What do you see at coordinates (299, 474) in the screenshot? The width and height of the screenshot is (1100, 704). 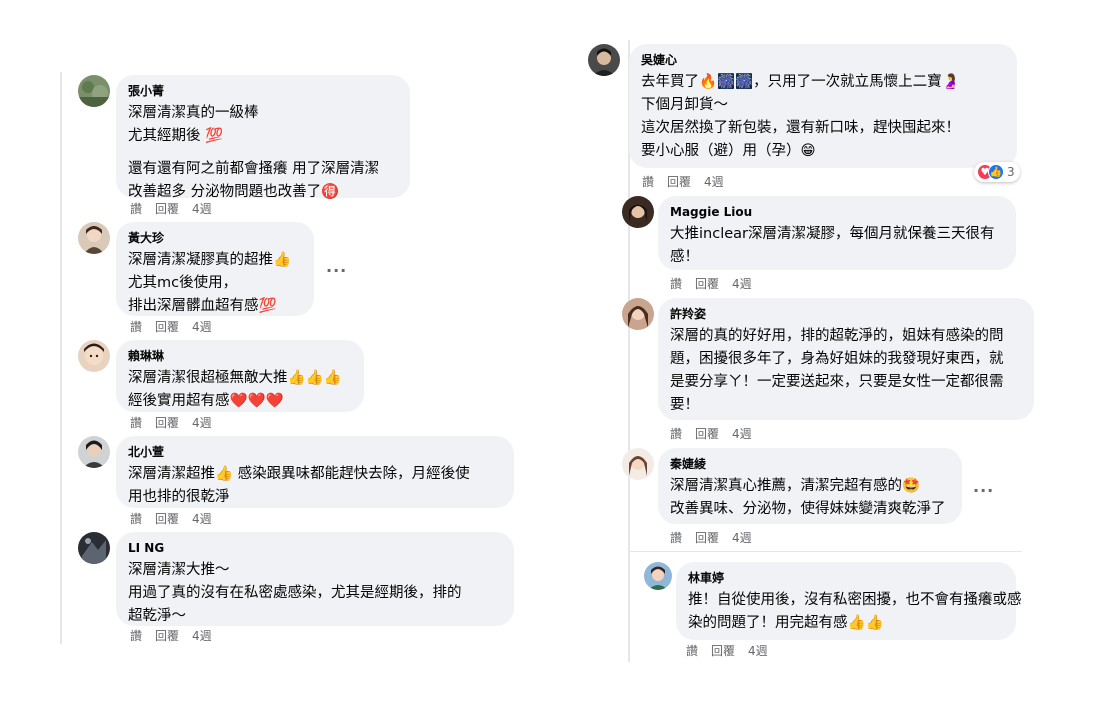 I see `comment-text: 深層清潔超推👍 感染跟異味都能趕快去除，月經後使` at bounding box center [299, 474].